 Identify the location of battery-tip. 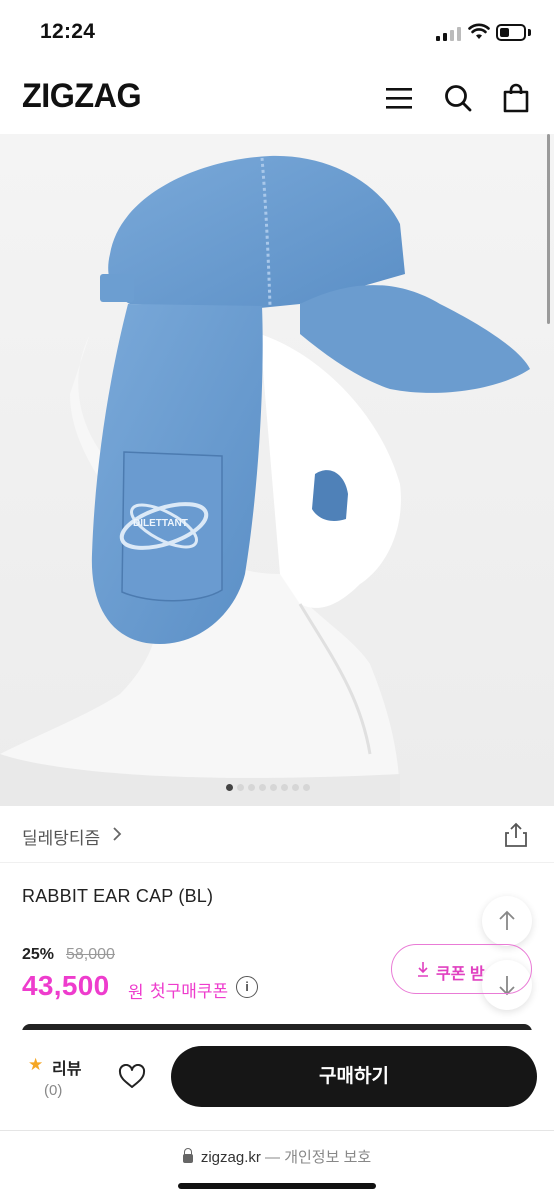
(529, 32).